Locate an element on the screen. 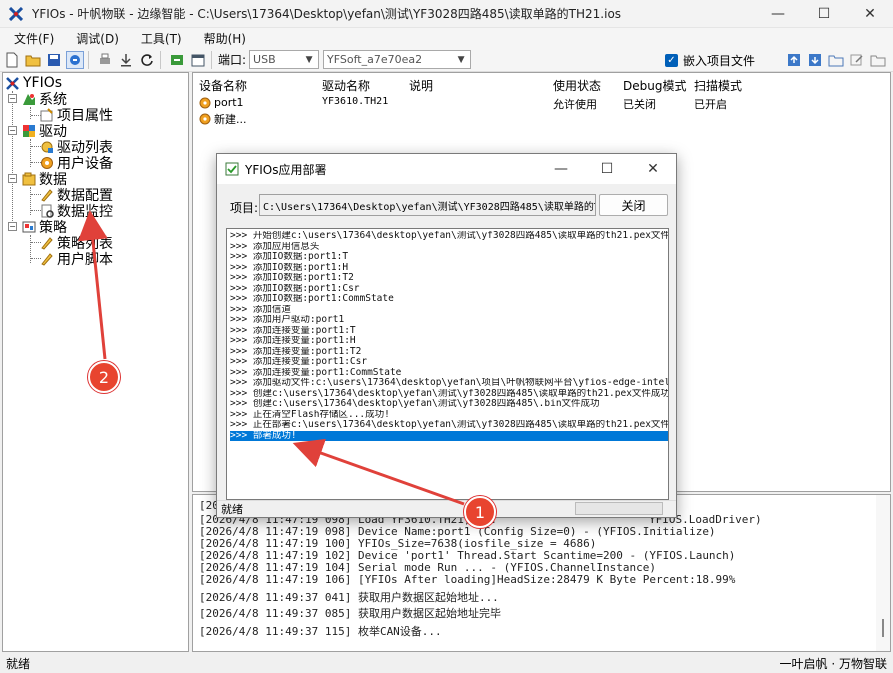  menu-bar: 文件(F) 调试(D) 工具(T) 帮助(H) is located at coordinates (446, 38).